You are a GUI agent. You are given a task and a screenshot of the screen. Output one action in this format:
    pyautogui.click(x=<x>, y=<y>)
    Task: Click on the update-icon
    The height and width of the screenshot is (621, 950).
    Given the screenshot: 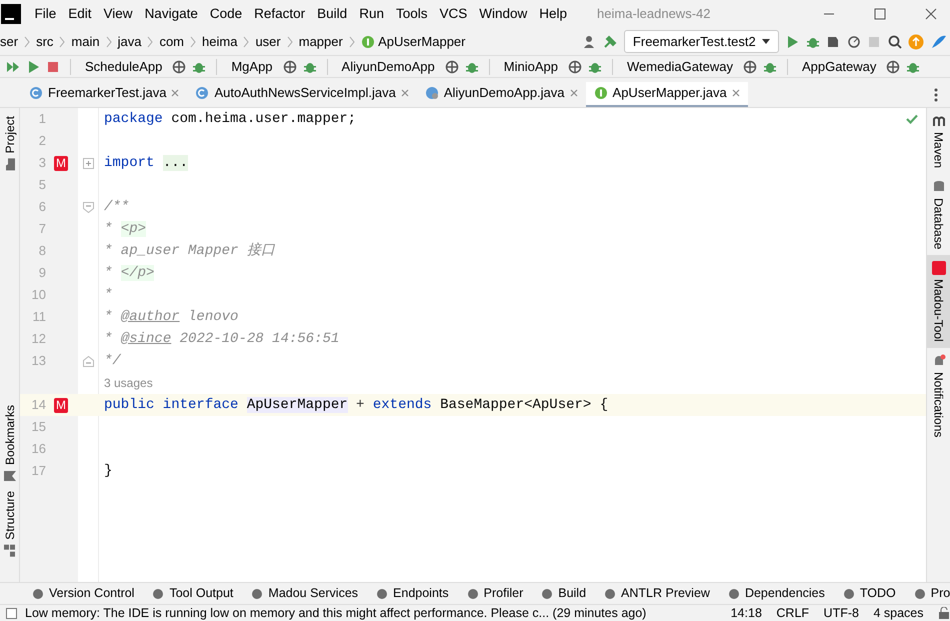 What is the action you would take?
    pyautogui.click(x=916, y=42)
    